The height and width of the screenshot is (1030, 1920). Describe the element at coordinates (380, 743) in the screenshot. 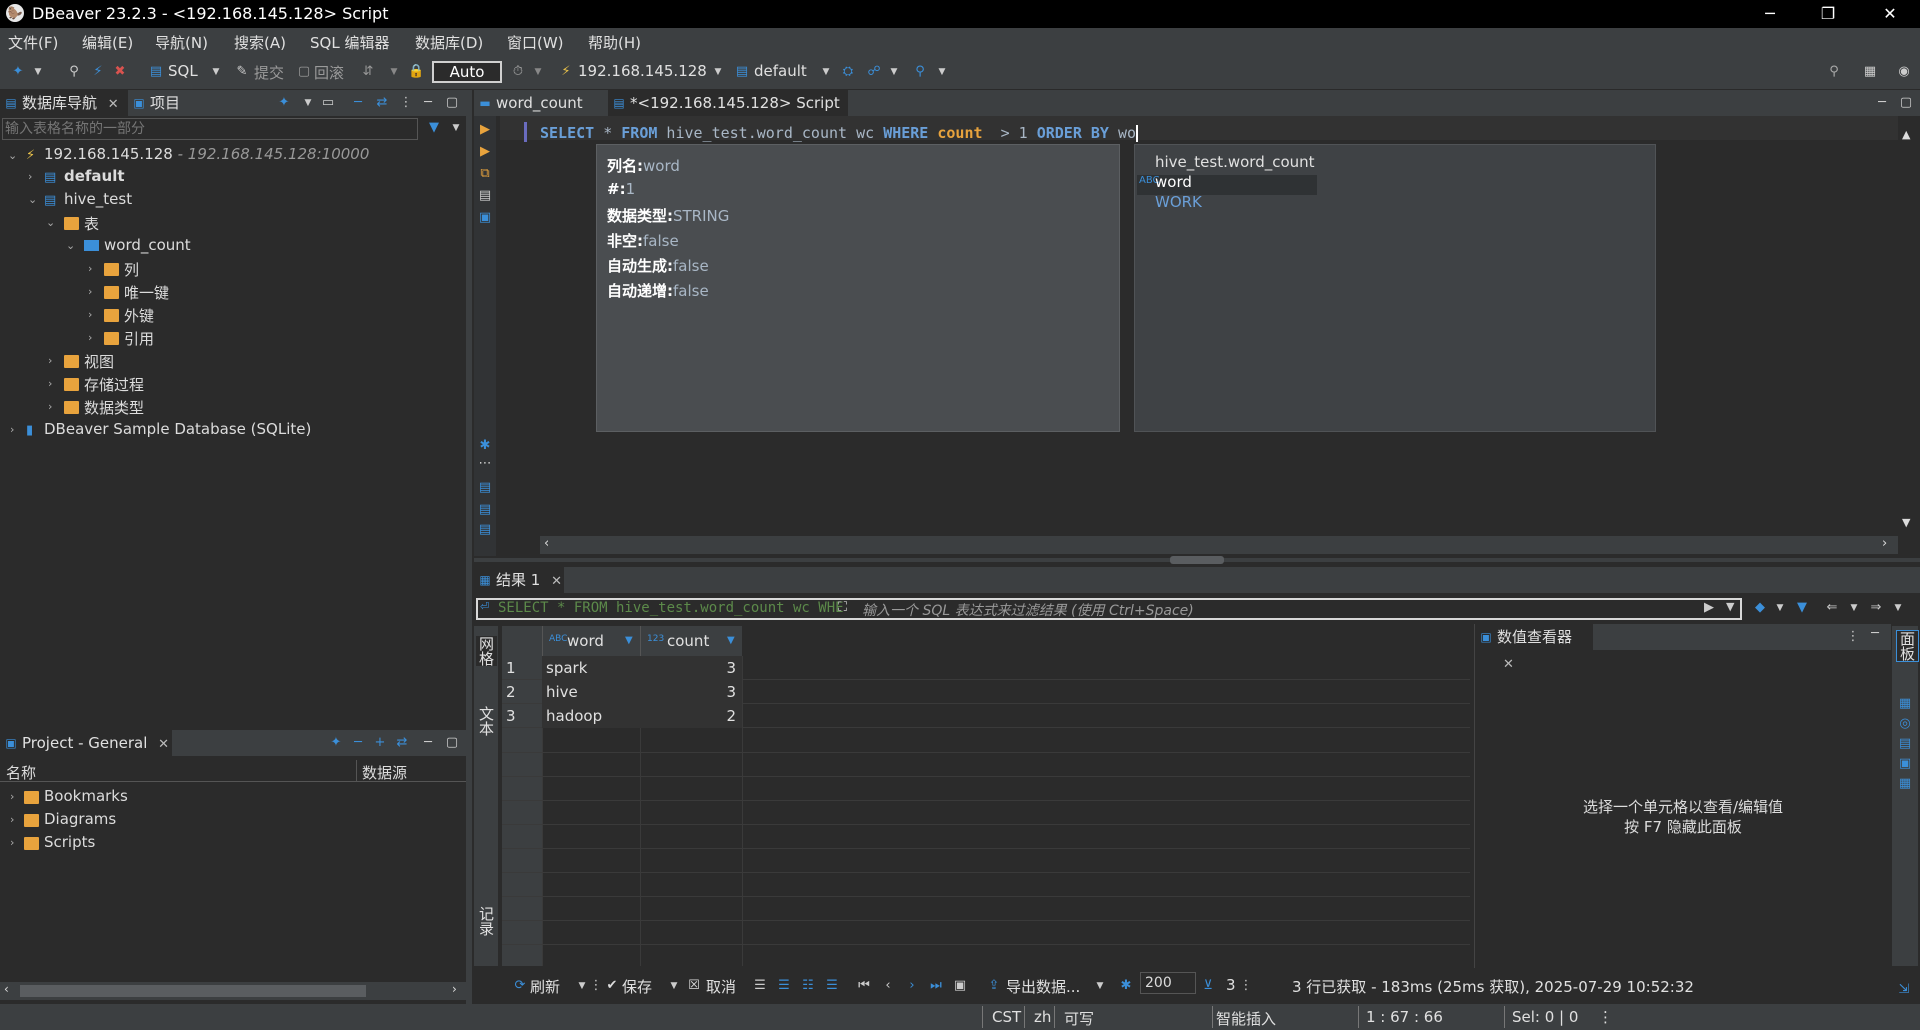

I see `expand-icon: +` at that location.